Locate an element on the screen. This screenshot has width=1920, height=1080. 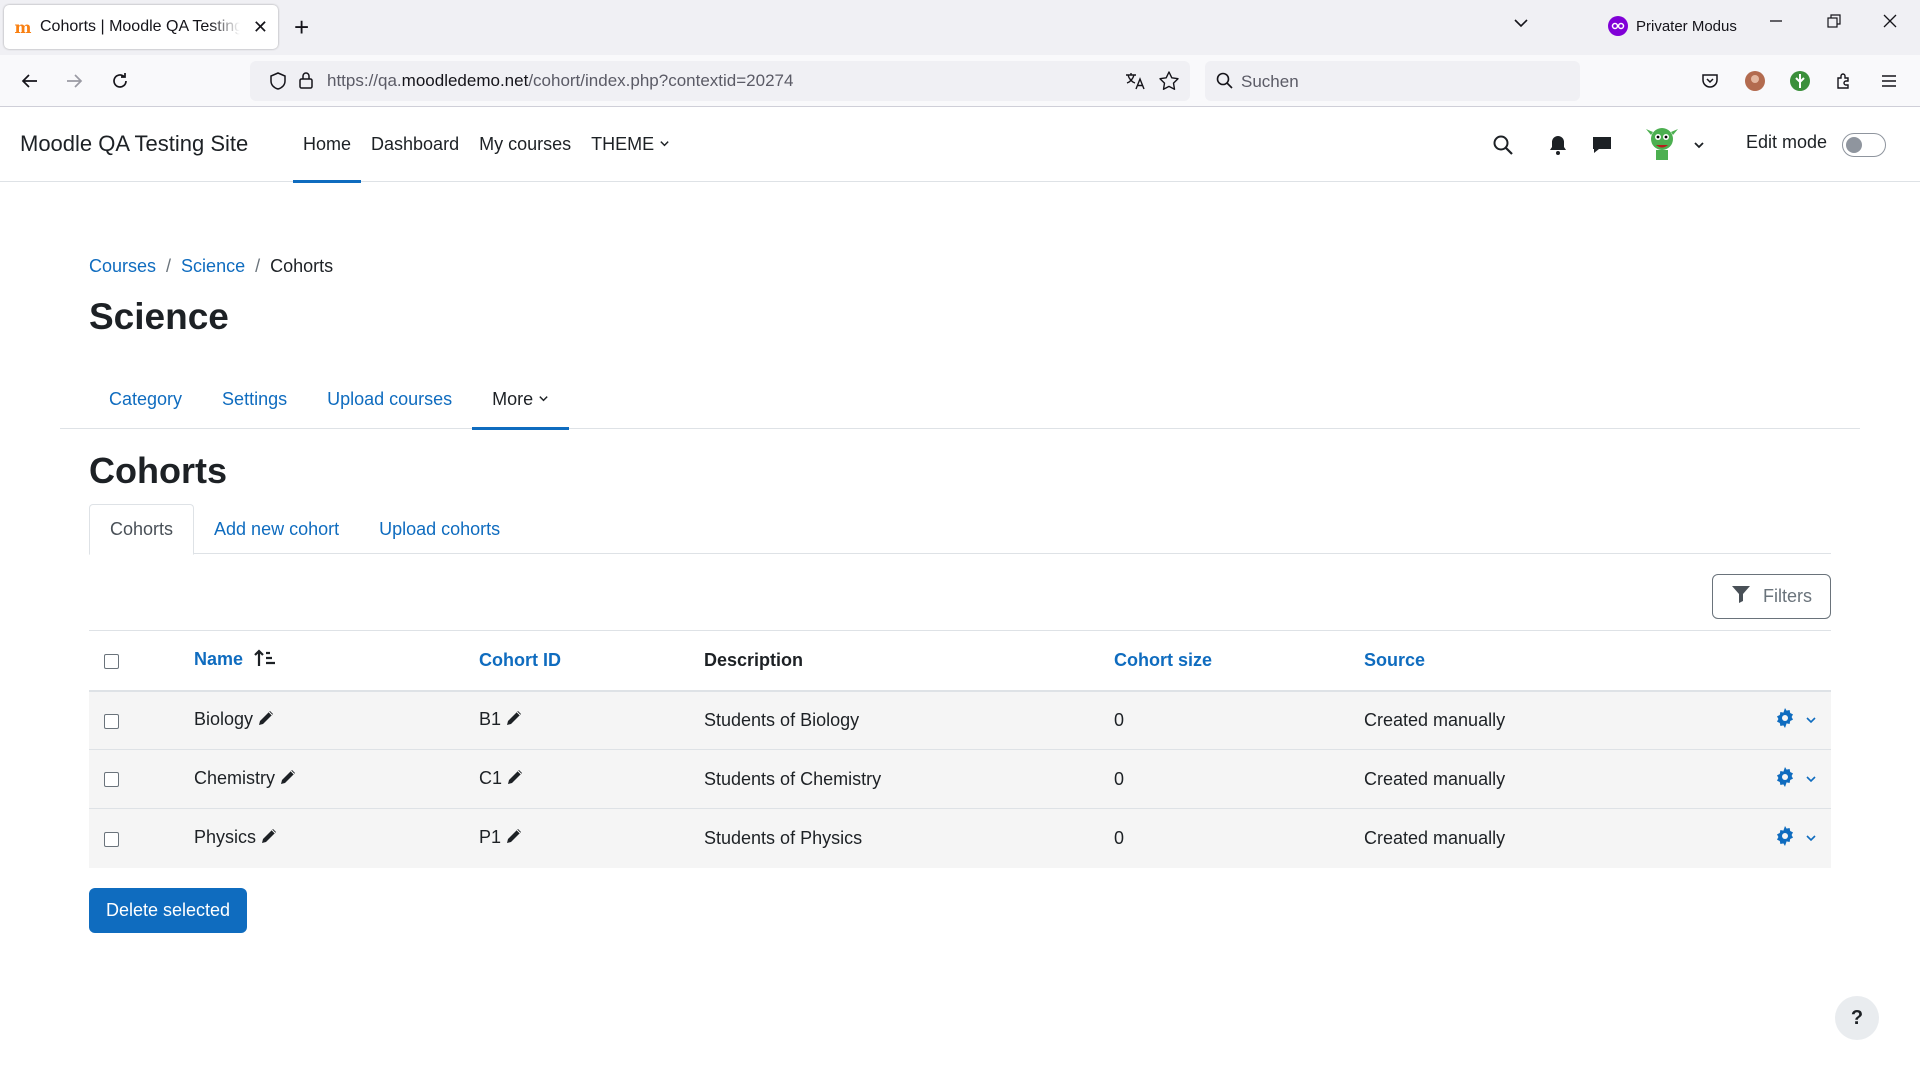
header-actions is located at coordinates (1797, 661).